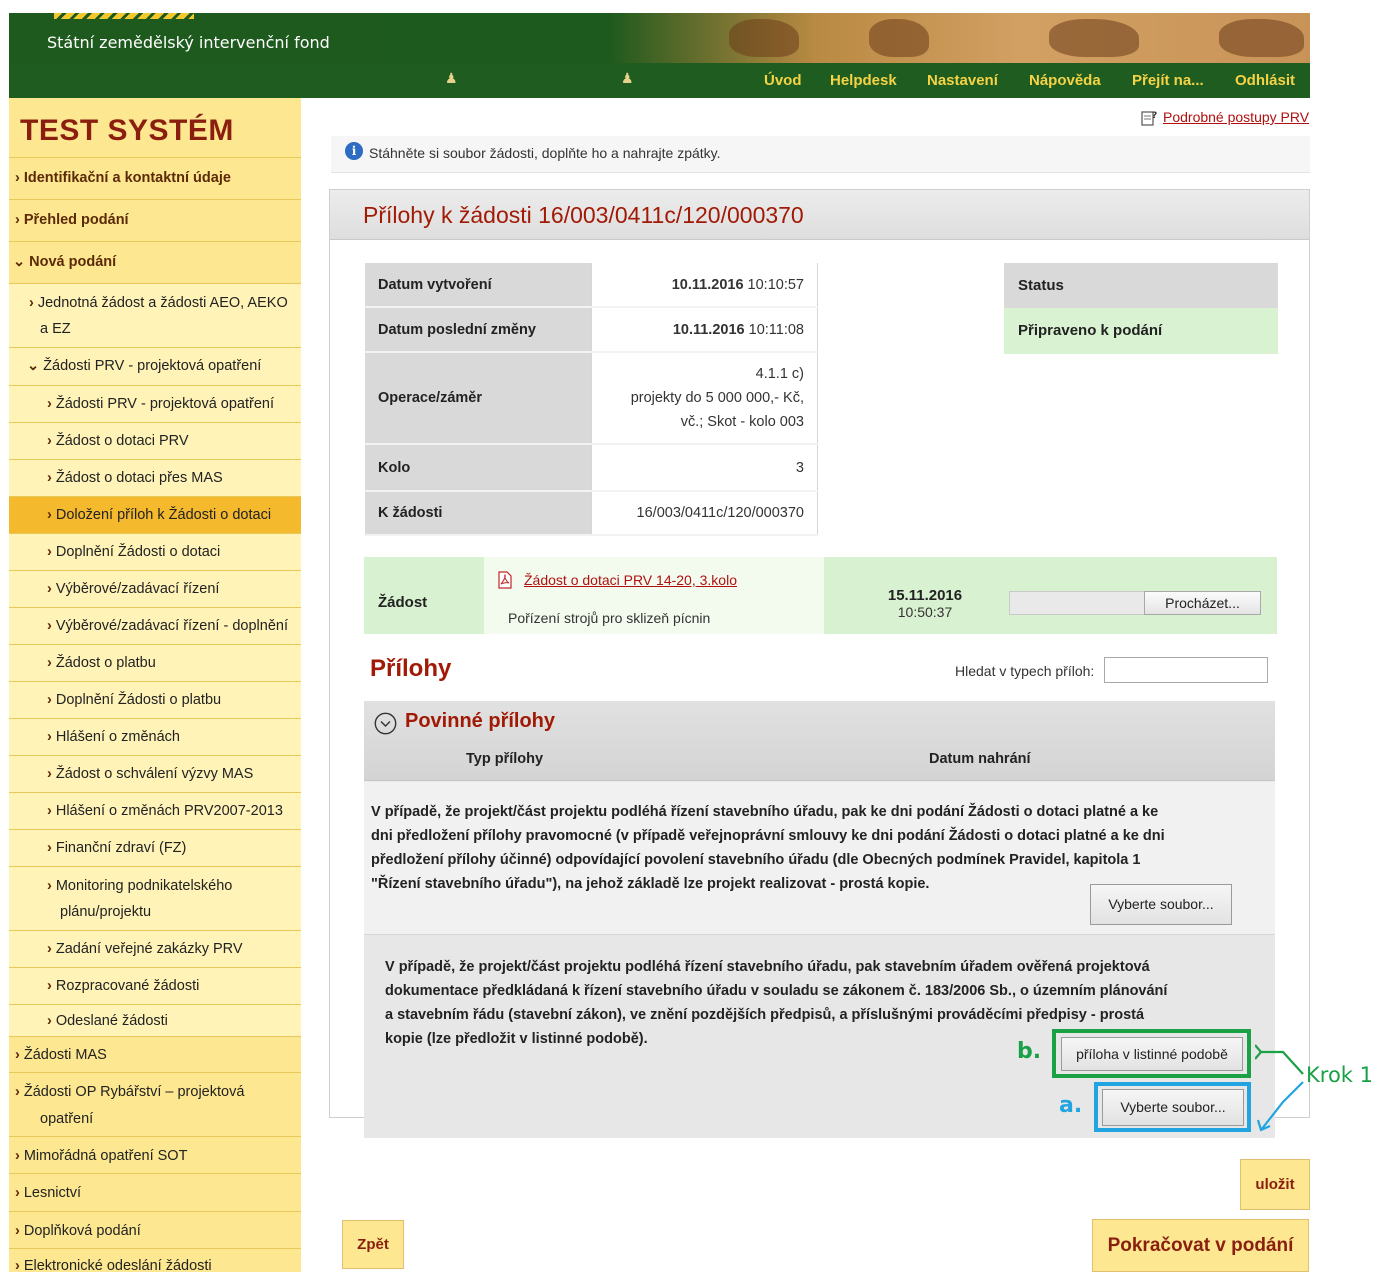  Describe the element at coordinates (403, 602) in the screenshot. I see `request-file-label: Žádost` at that location.